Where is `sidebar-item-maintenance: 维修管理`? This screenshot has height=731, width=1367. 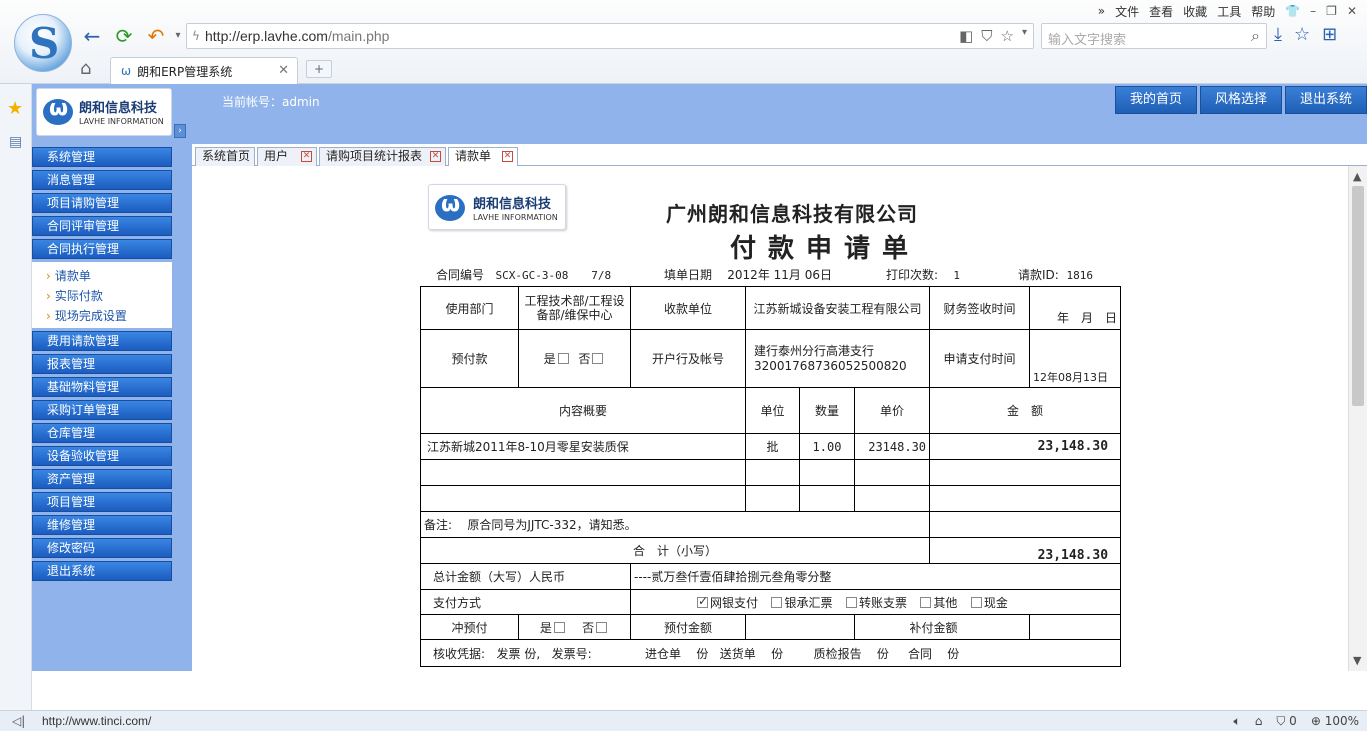
sidebar-item-maintenance: 维修管理 is located at coordinates (102, 525).